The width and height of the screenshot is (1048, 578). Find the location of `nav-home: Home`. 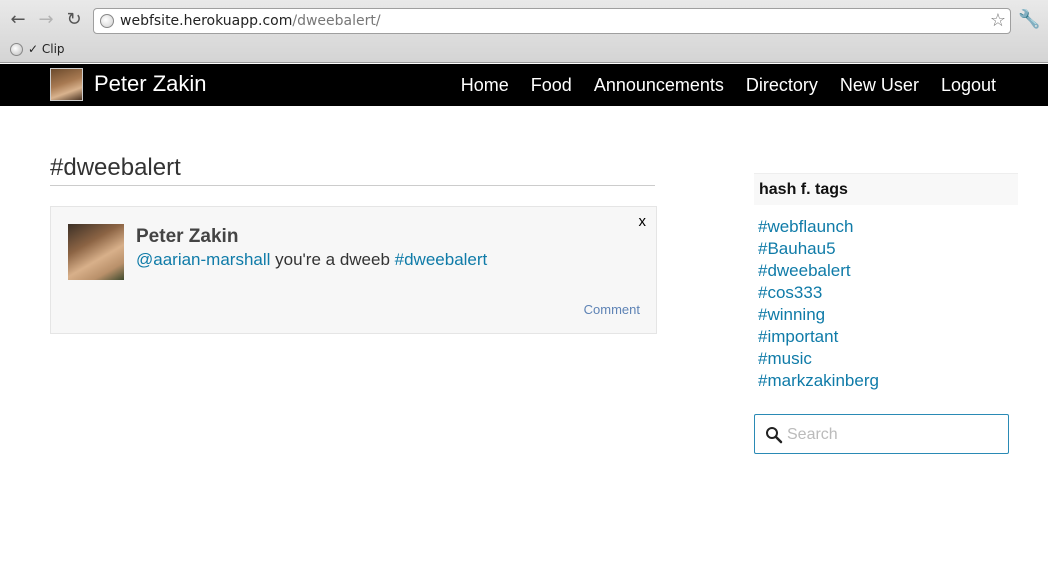

nav-home: Home is located at coordinates (485, 85).